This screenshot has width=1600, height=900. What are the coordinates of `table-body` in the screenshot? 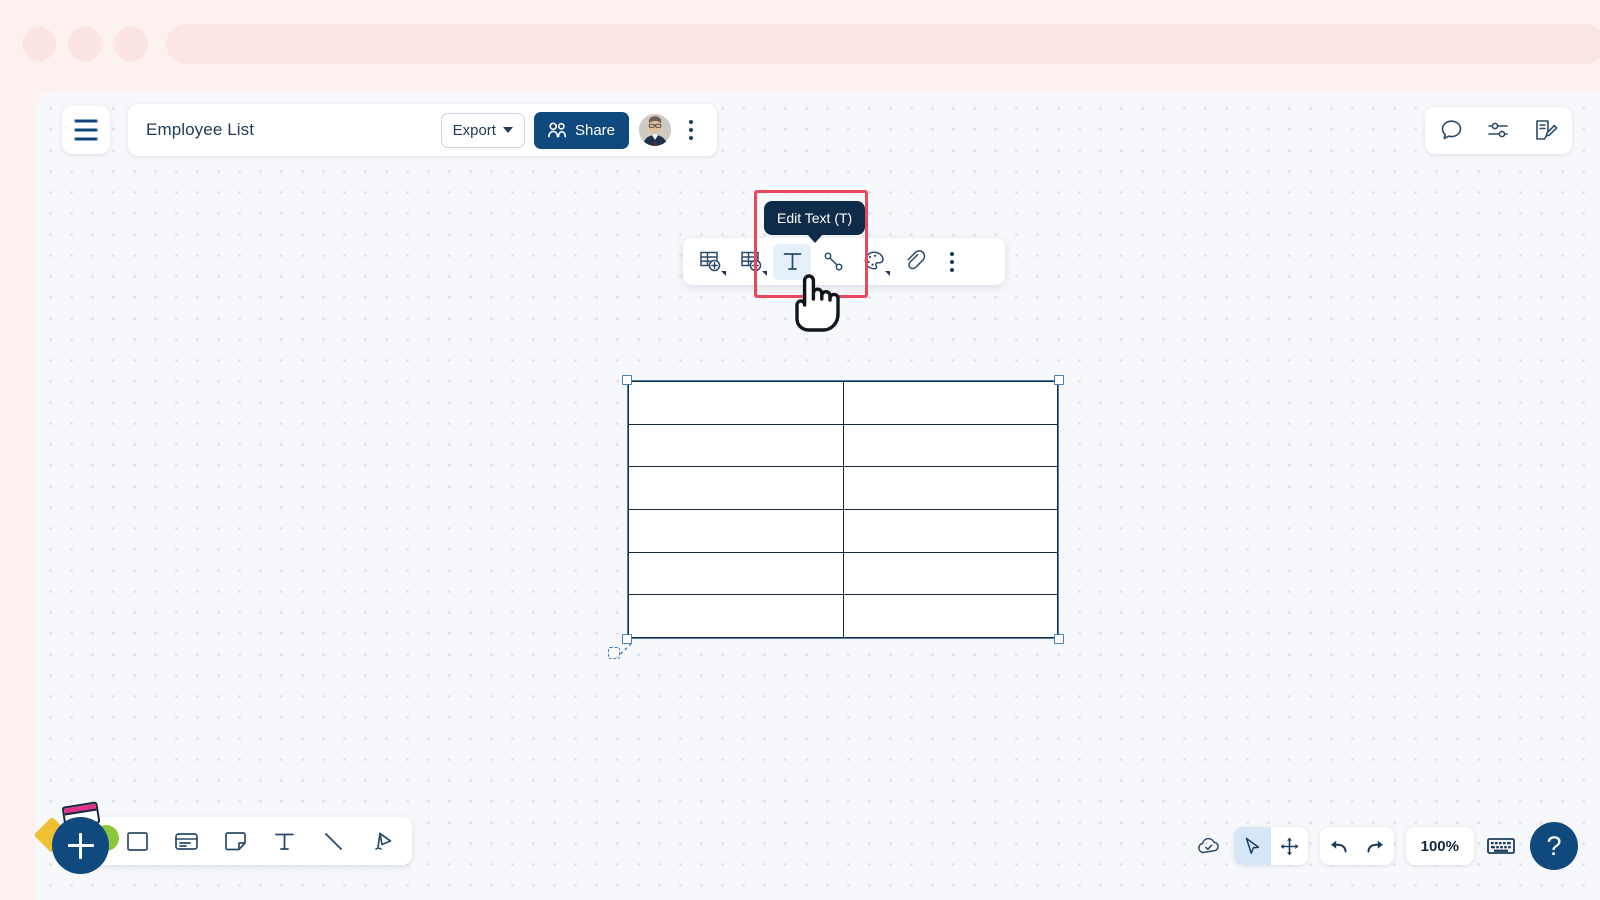 It's located at (843, 509).